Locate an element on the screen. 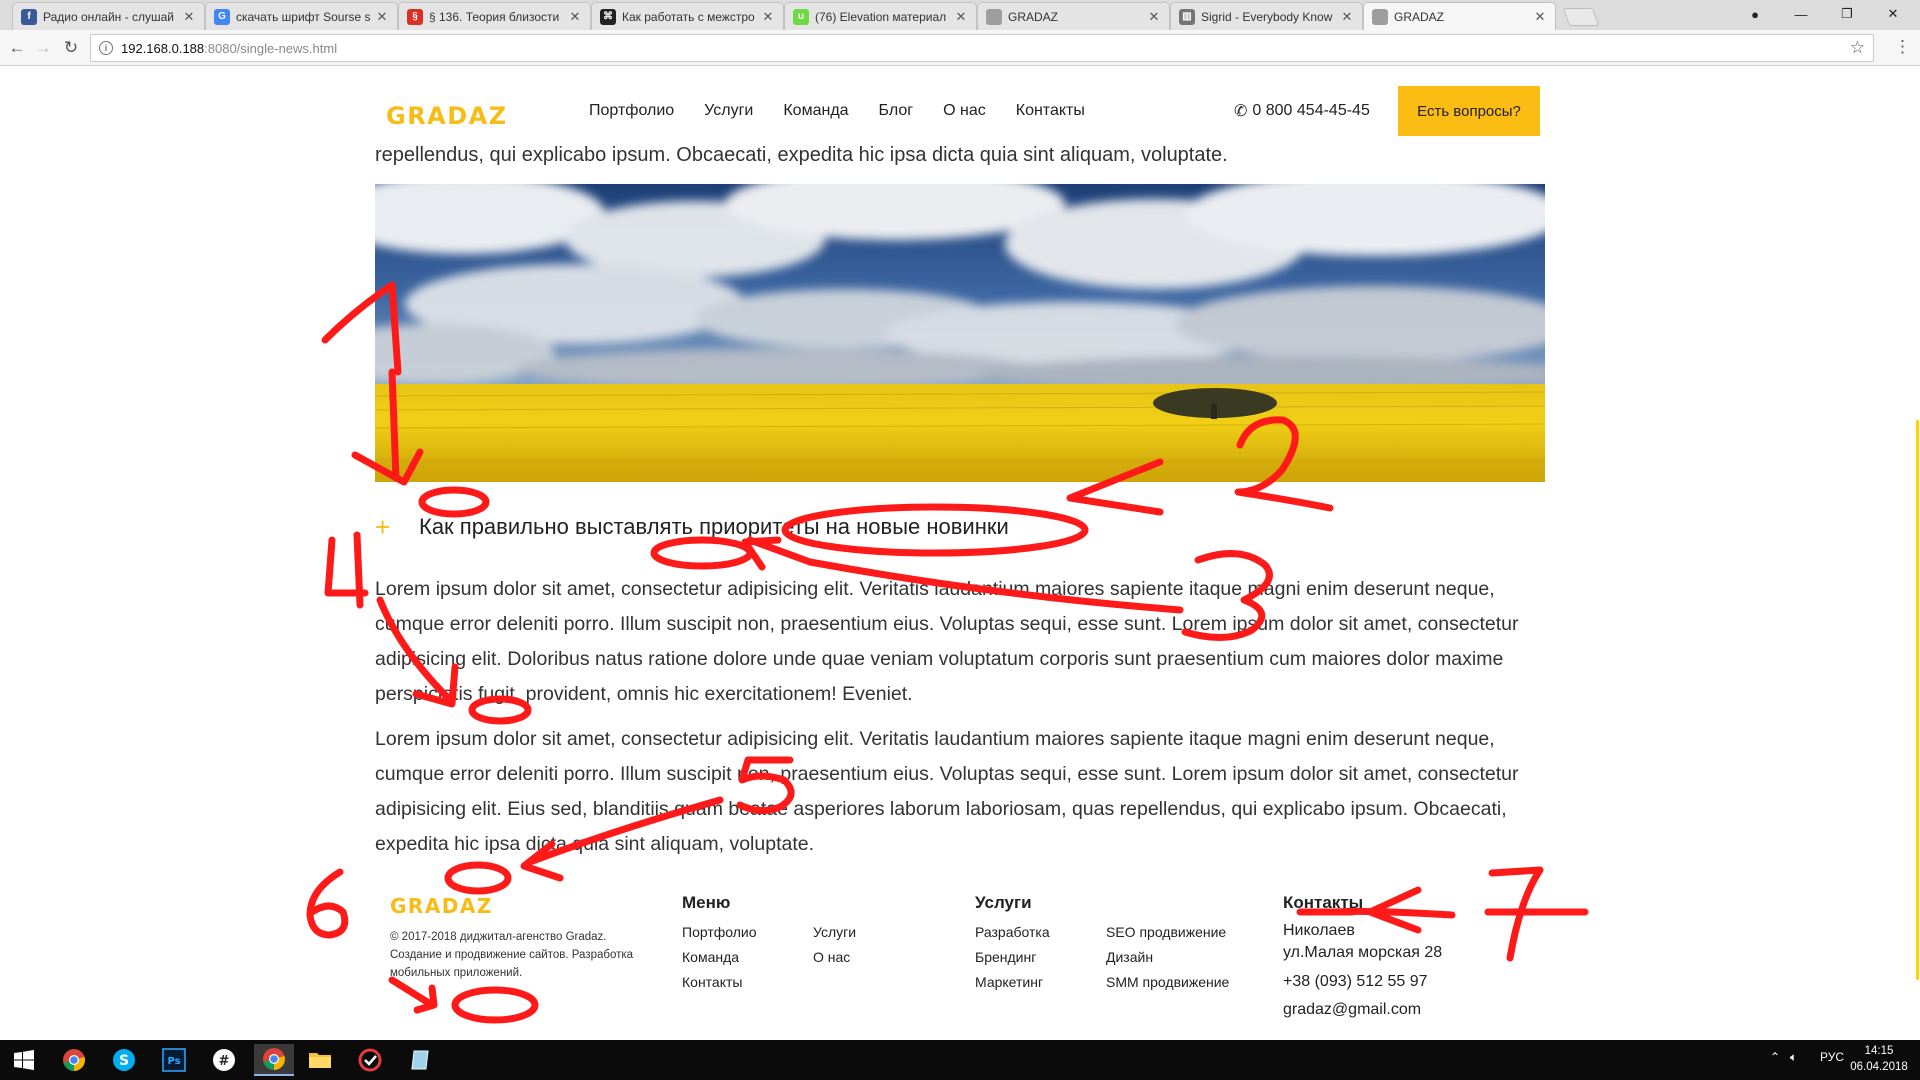 This screenshot has width=1920, height=1080. footer-menu-title: Меню is located at coordinates (706, 902).